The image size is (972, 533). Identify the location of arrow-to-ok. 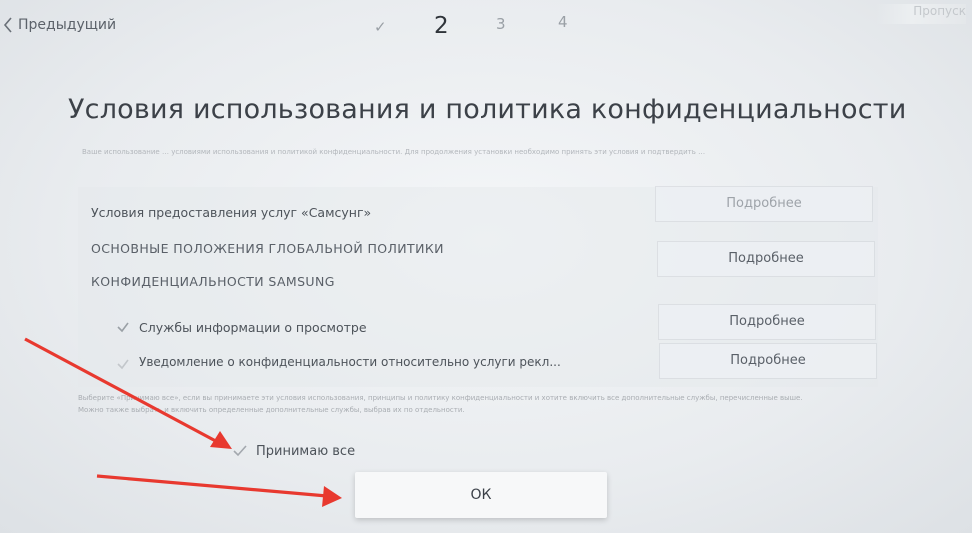
(212, 486).